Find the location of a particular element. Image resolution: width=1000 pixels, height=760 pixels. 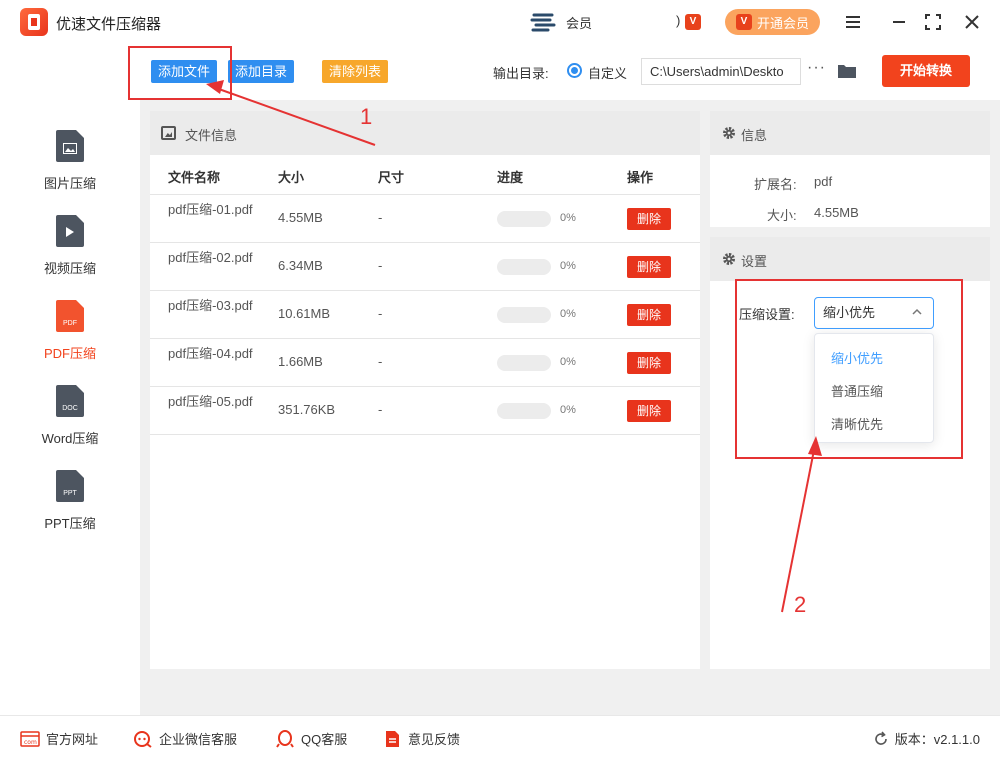

close-icon is located at coordinates (972, 22).